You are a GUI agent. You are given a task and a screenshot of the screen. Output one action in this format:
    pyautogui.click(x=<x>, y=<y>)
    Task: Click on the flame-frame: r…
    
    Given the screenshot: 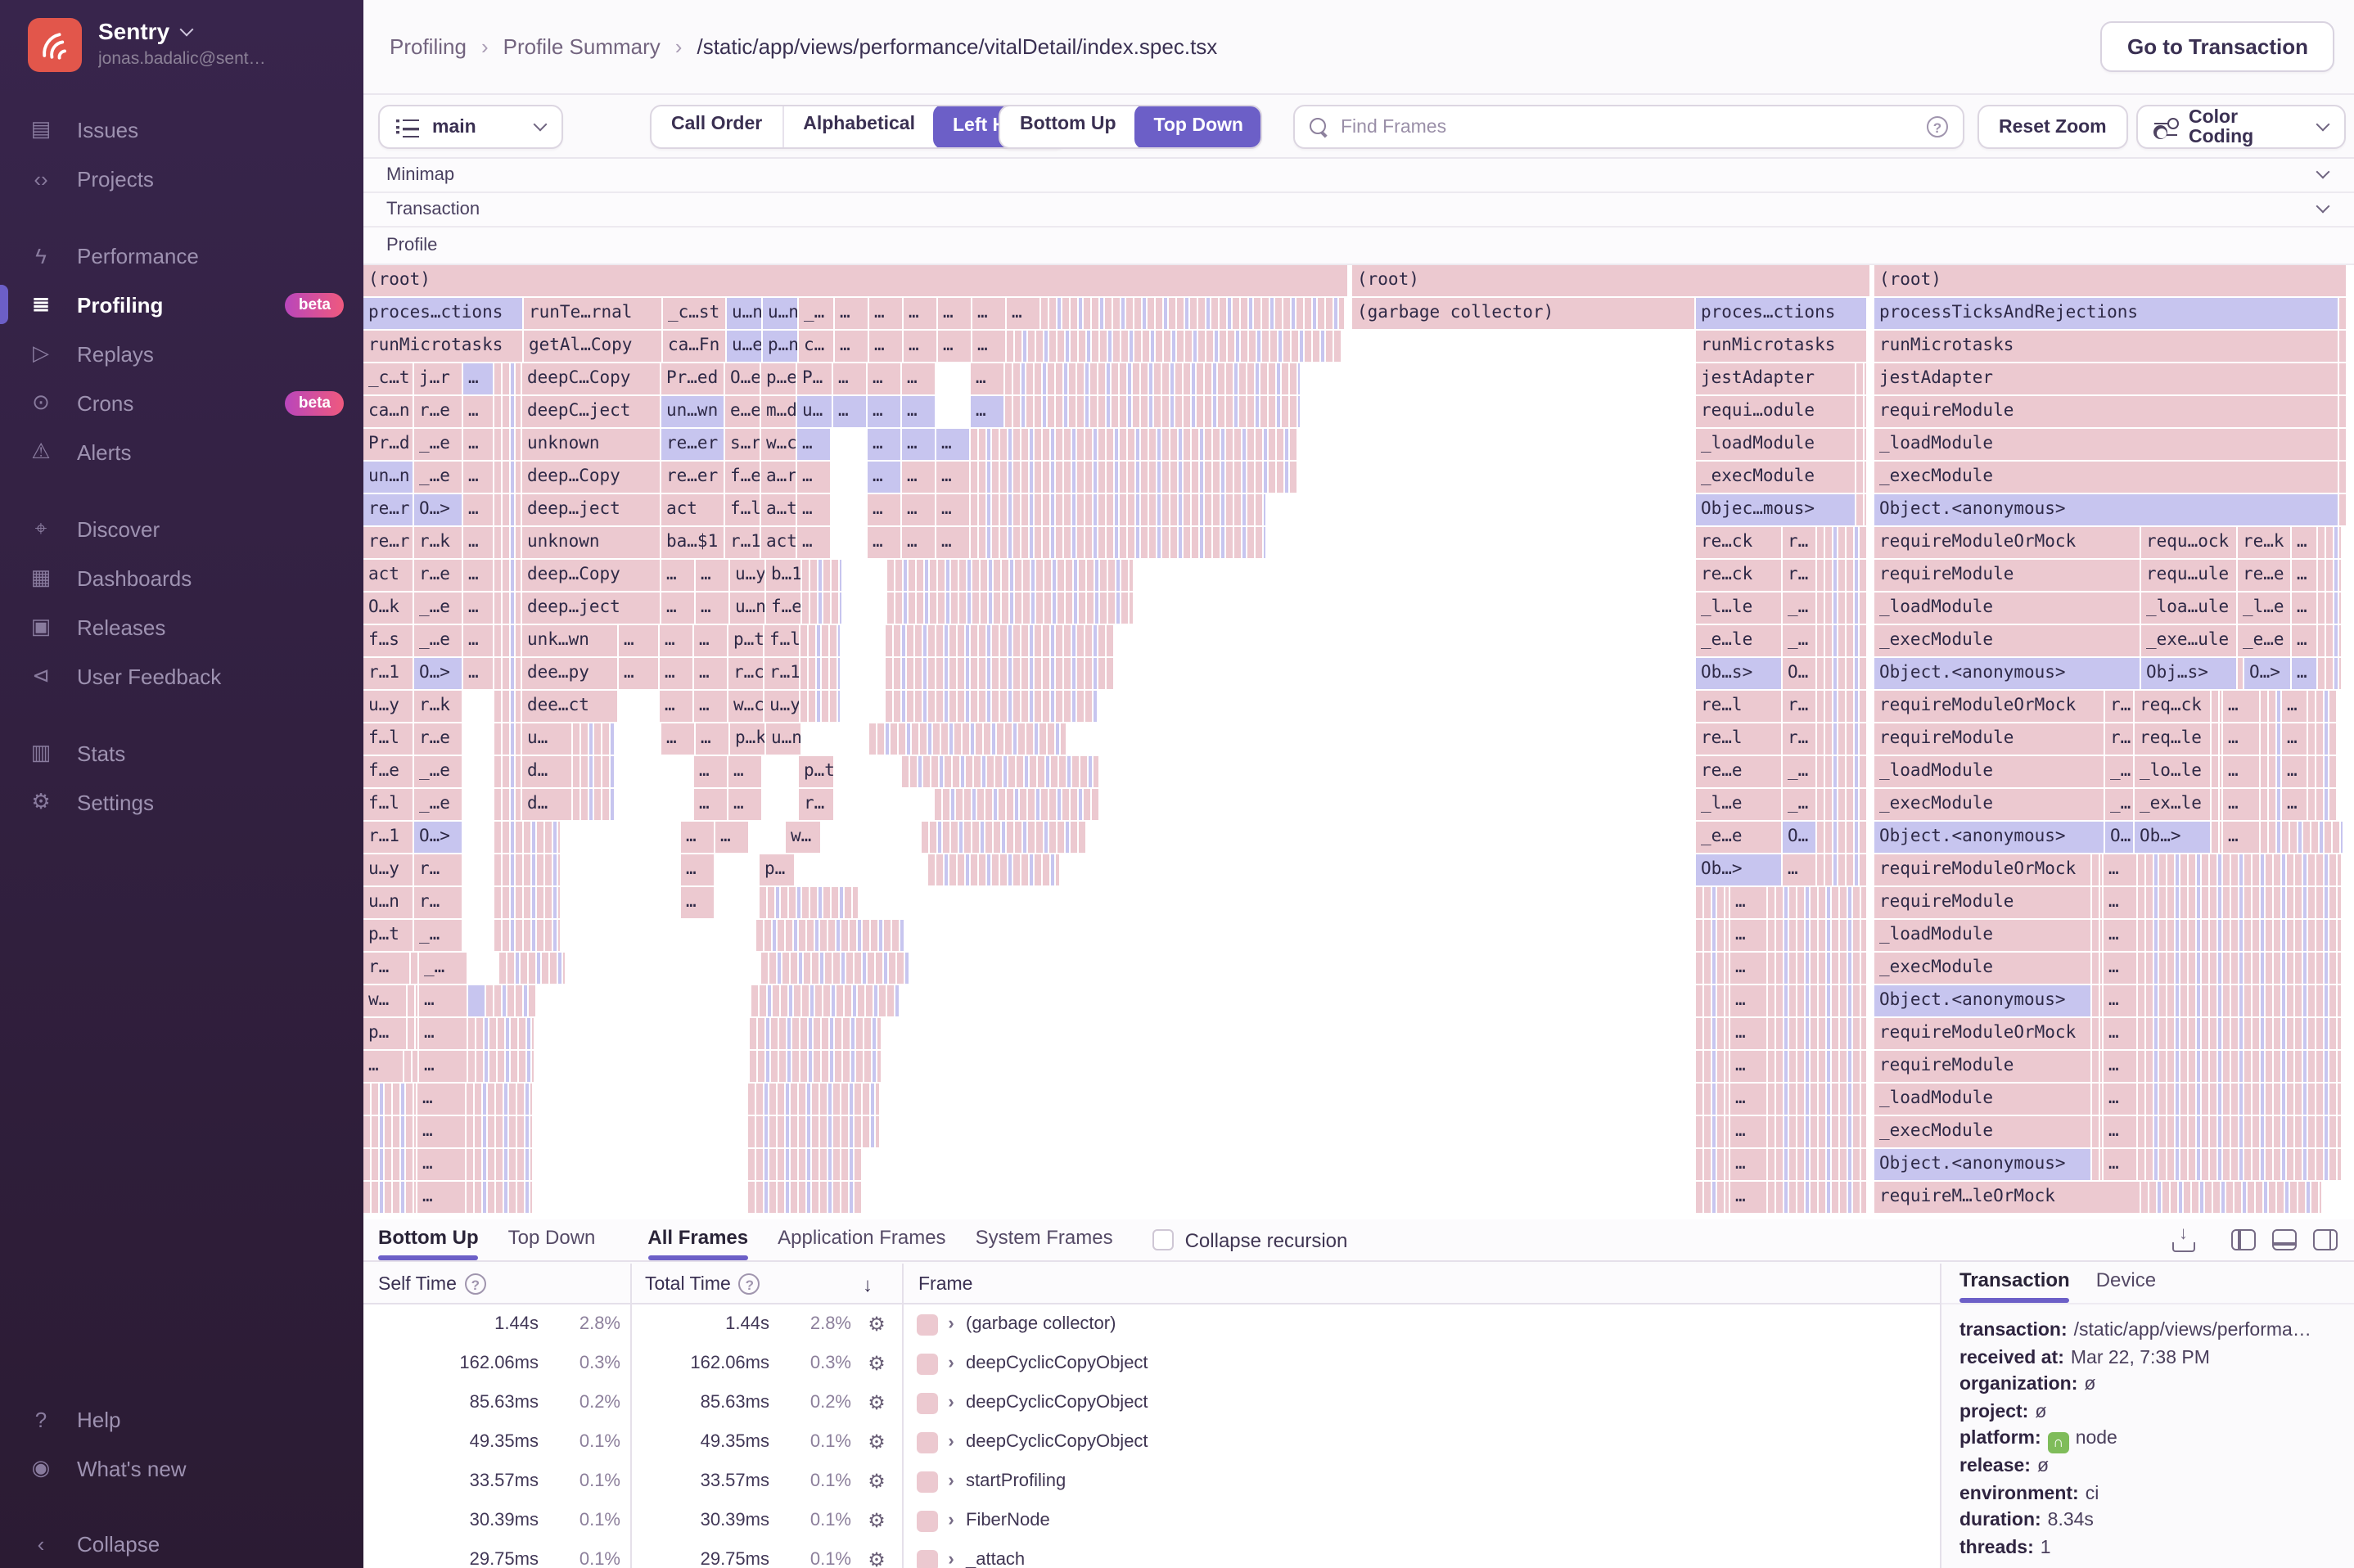 What is the action you would take?
    pyautogui.click(x=438, y=869)
    